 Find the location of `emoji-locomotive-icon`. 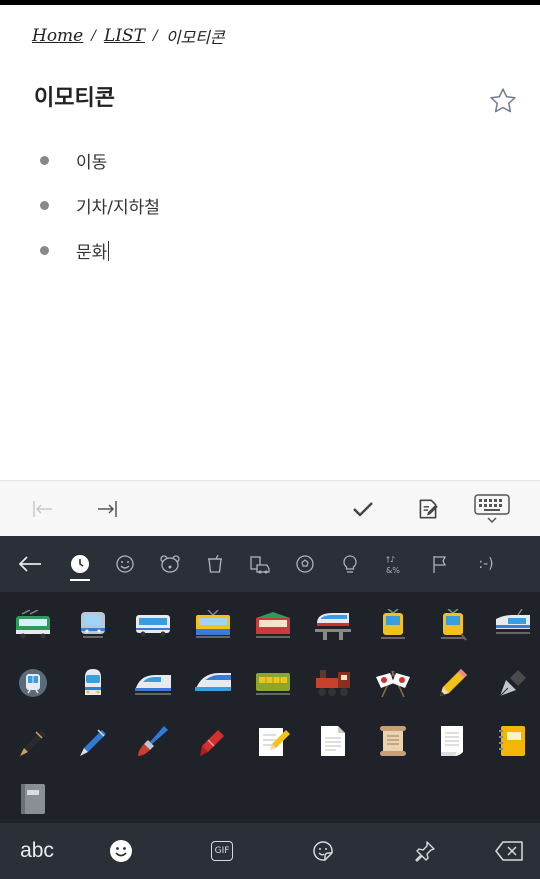

emoji-locomotive-icon is located at coordinates (333, 683).